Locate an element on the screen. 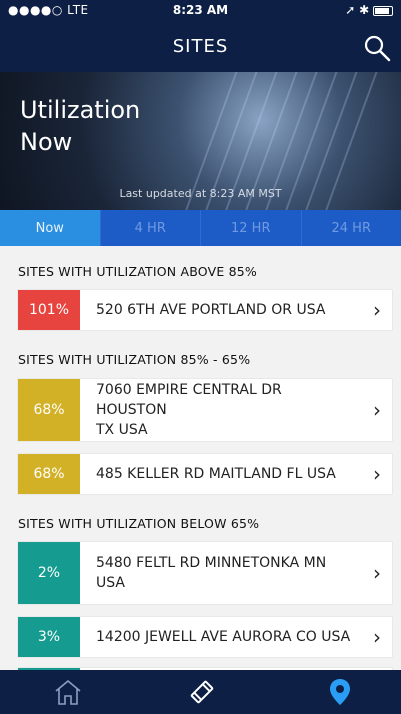  site-card: 3% 14200 JEWELL AVE AURORA CO USA › is located at coordinates (205, 637).